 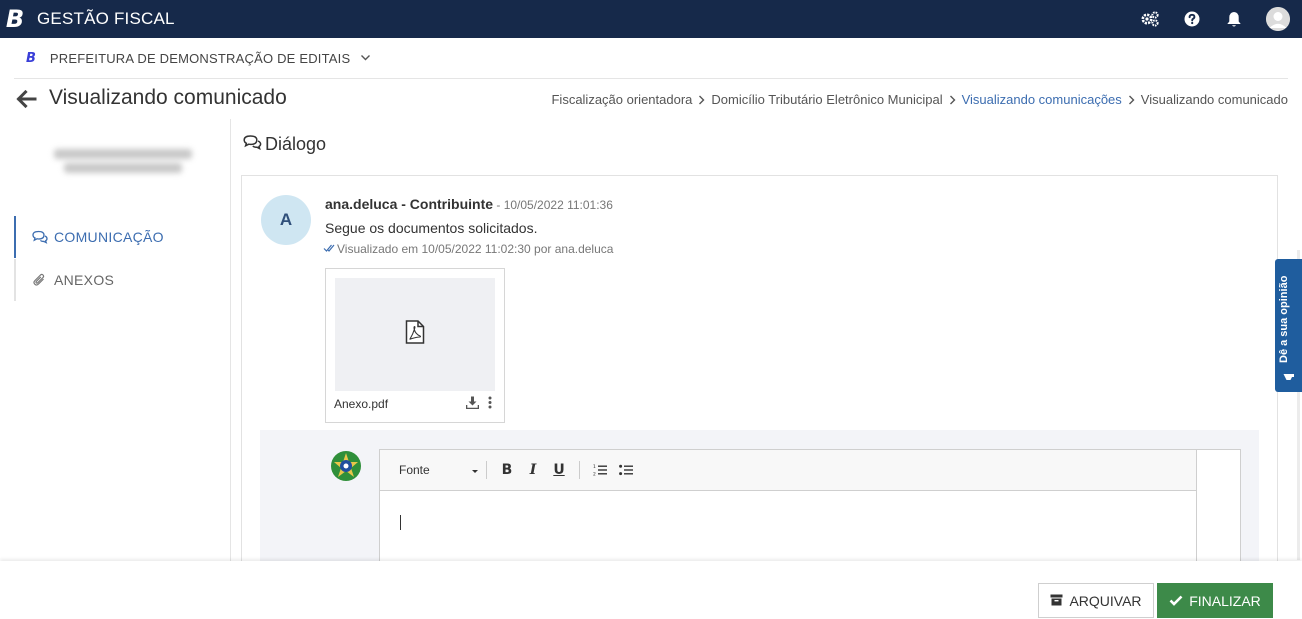 What do you see at coordinates (1234, 19) in the screenshot?
I see `bell-icon` at bounding box center [1234, 19].